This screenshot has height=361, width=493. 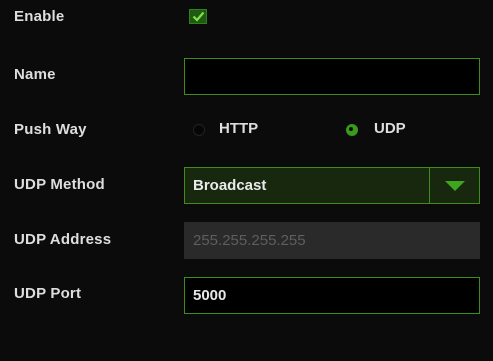 What do you see at coordinates (332, 185) in the screenshot?
I see `udp-method-select: Broadcast` at bounding box center [332, 185].